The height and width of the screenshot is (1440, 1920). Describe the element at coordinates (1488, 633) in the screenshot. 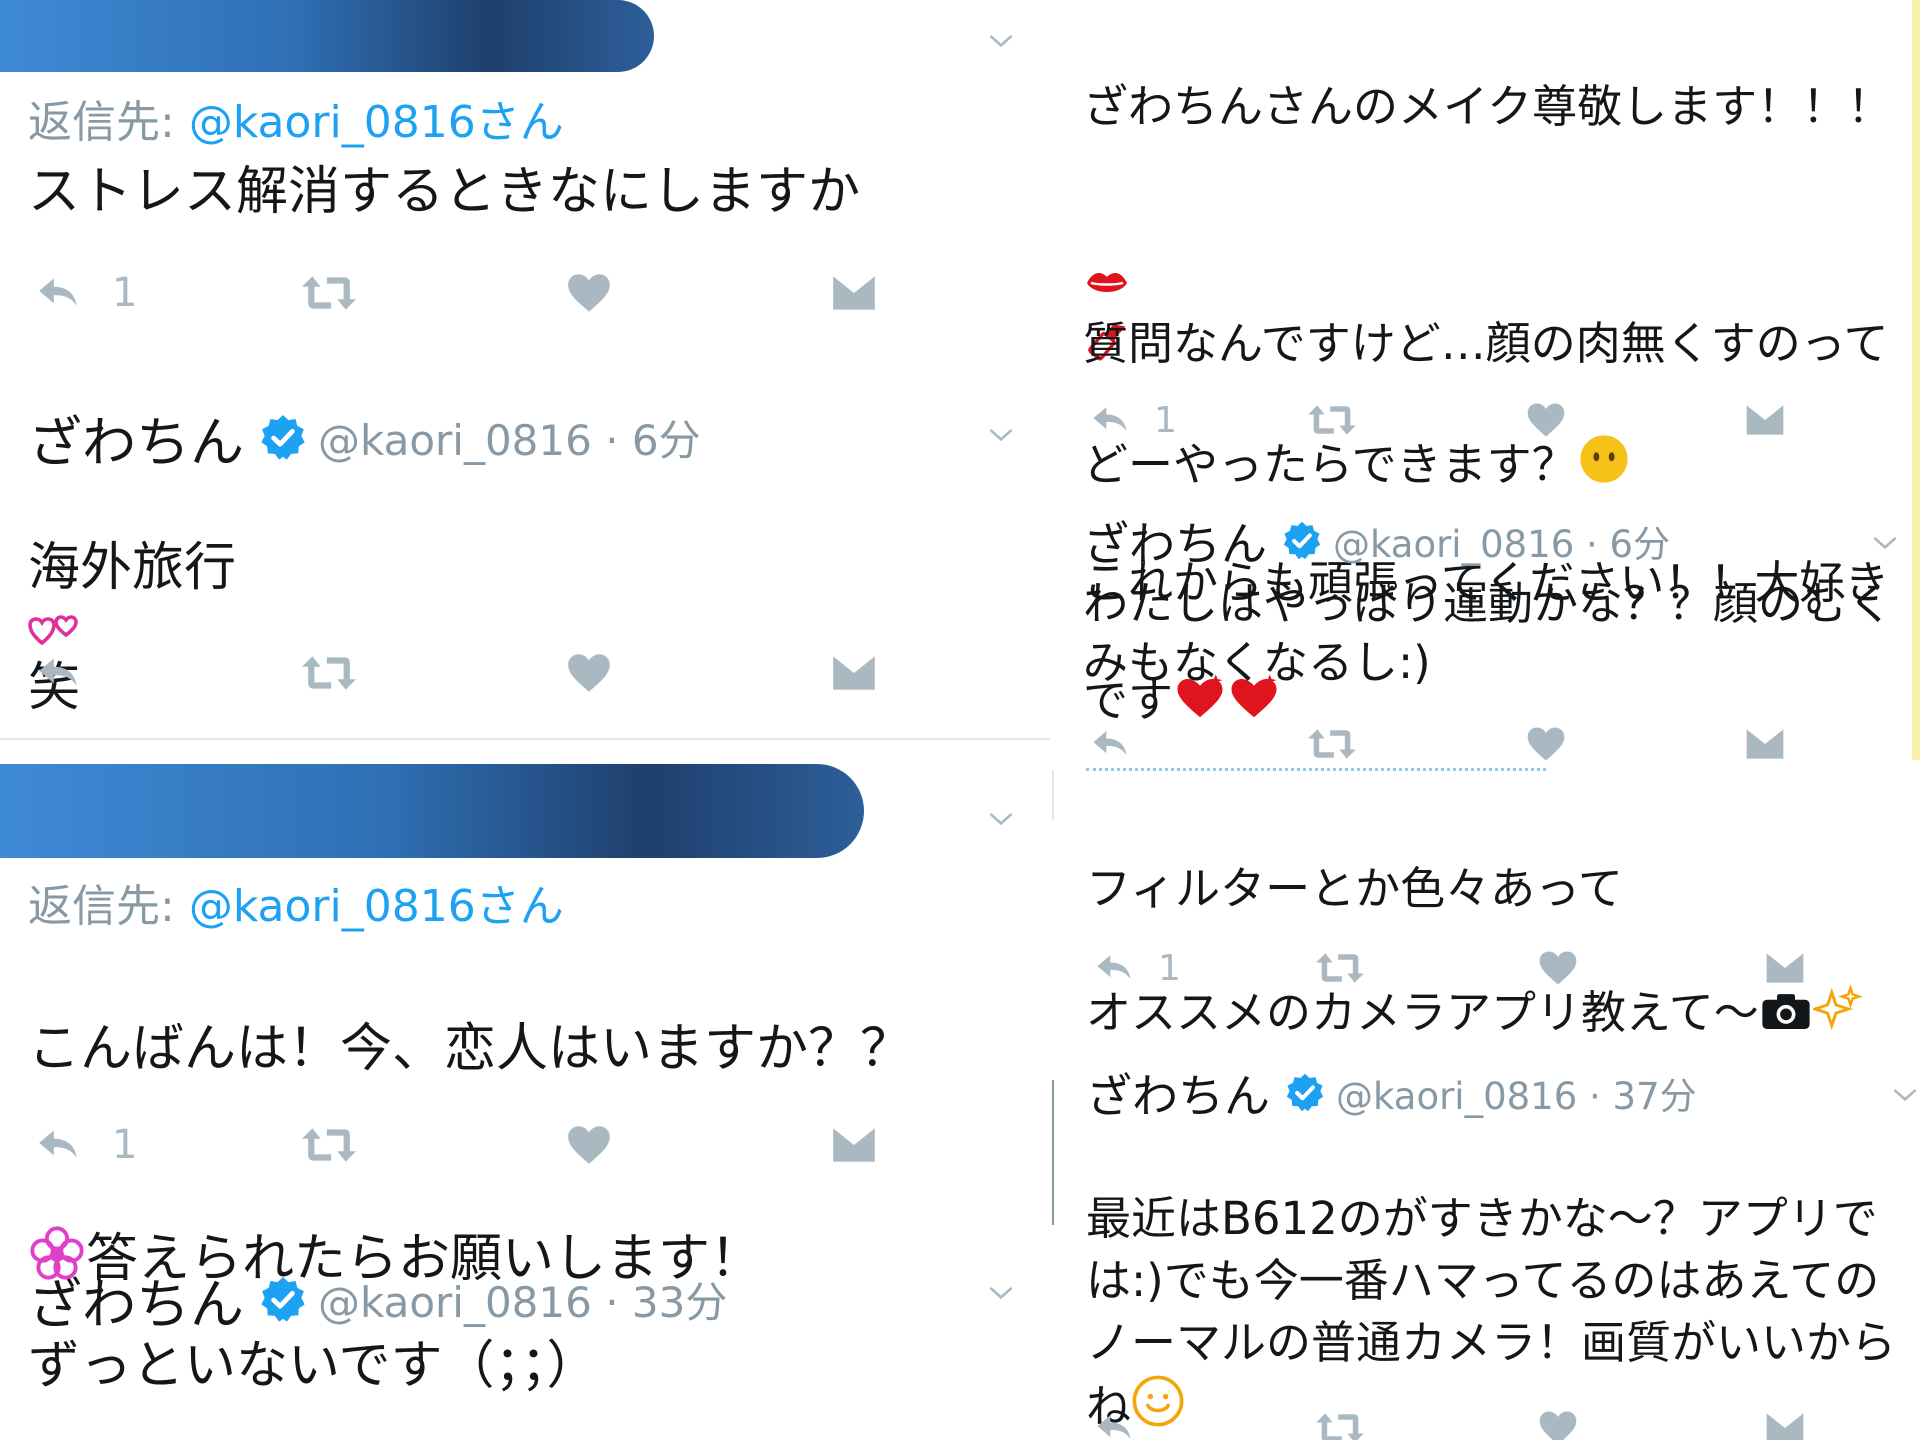

I see `tweet-text: わたしはやっぱり運動かな？？顔のむく みもなくなるし:)` at that location.